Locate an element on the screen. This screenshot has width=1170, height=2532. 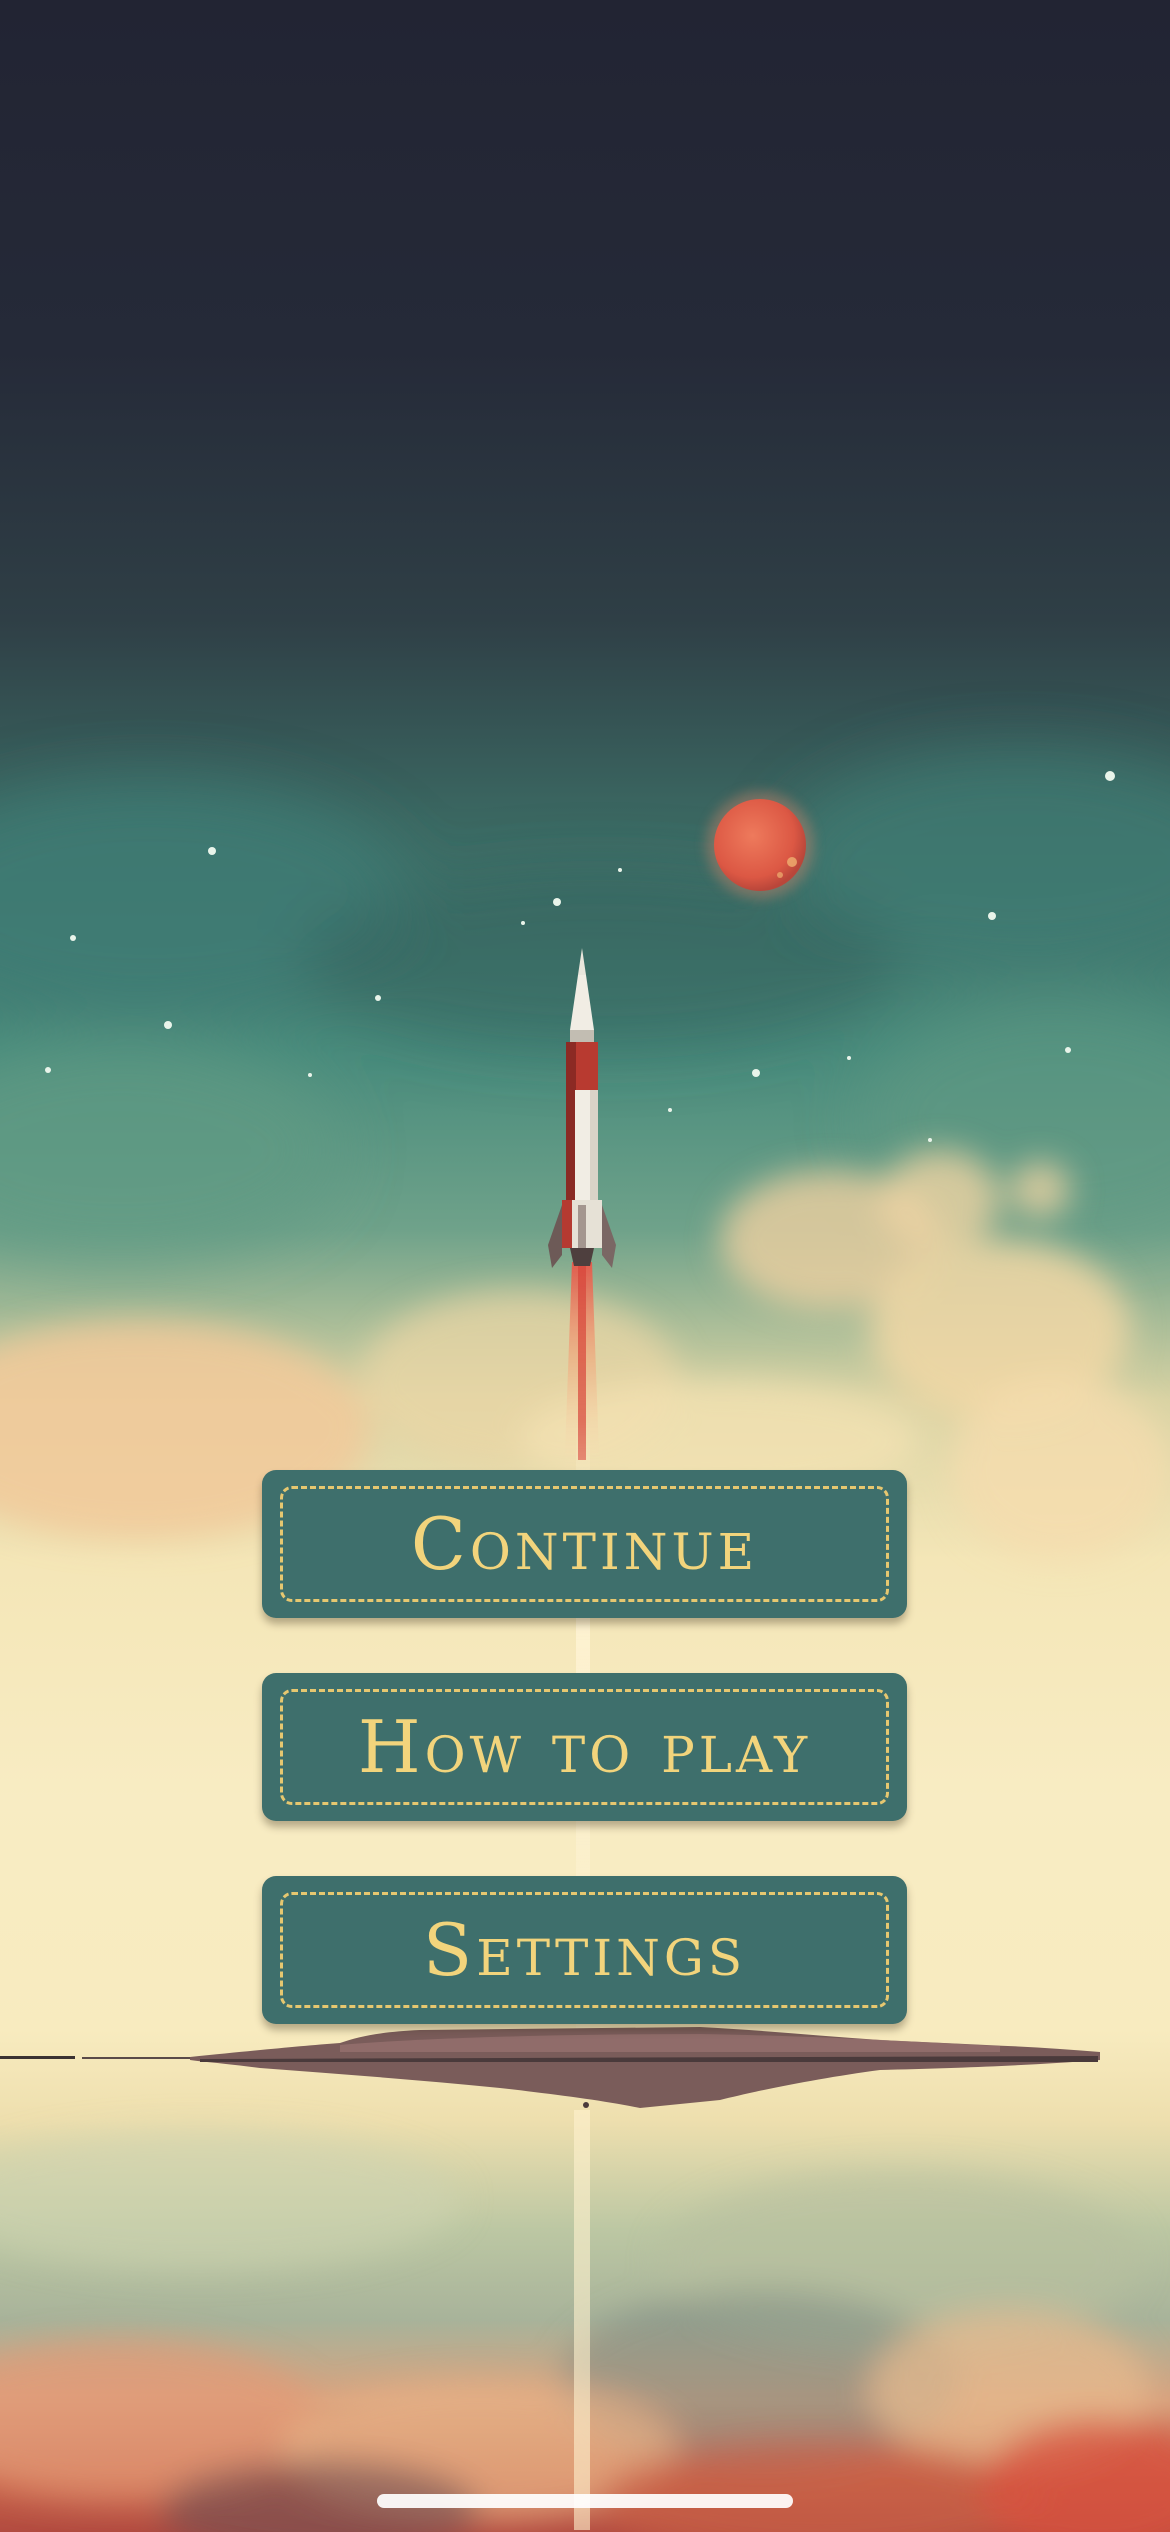
red-planet is located at coordinates (760, 845).